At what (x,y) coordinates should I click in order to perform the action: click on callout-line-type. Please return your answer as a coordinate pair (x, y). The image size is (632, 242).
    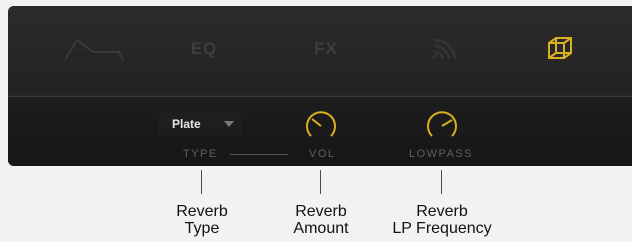
    Looking at the image, I should click on (201, 182).